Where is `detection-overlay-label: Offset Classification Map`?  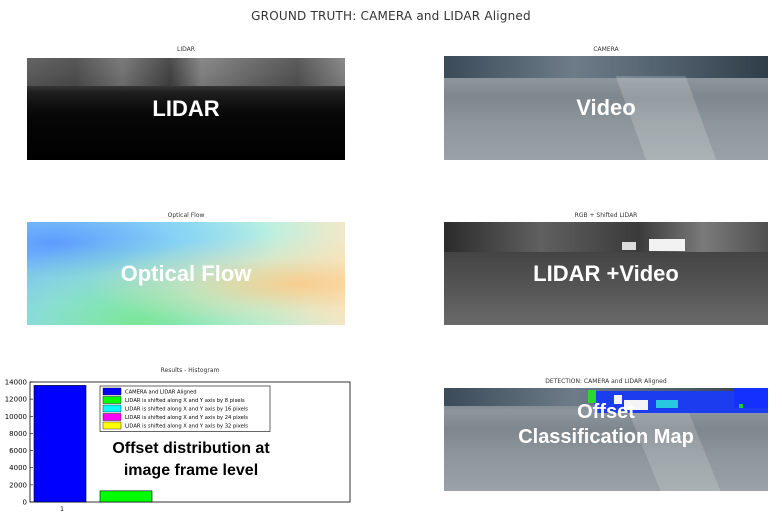 detection-overlay-label: Offset Classification Map is located at coordinates (606, 425).